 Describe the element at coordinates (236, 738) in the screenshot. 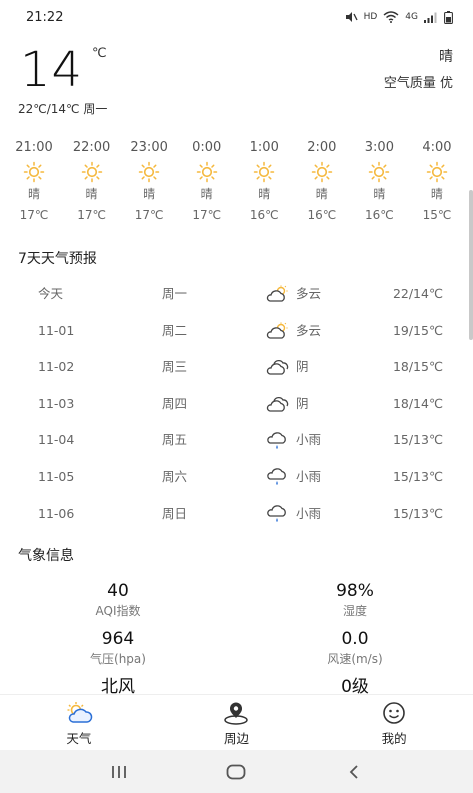

I see `tab-nearby-label: 周边` at that location.